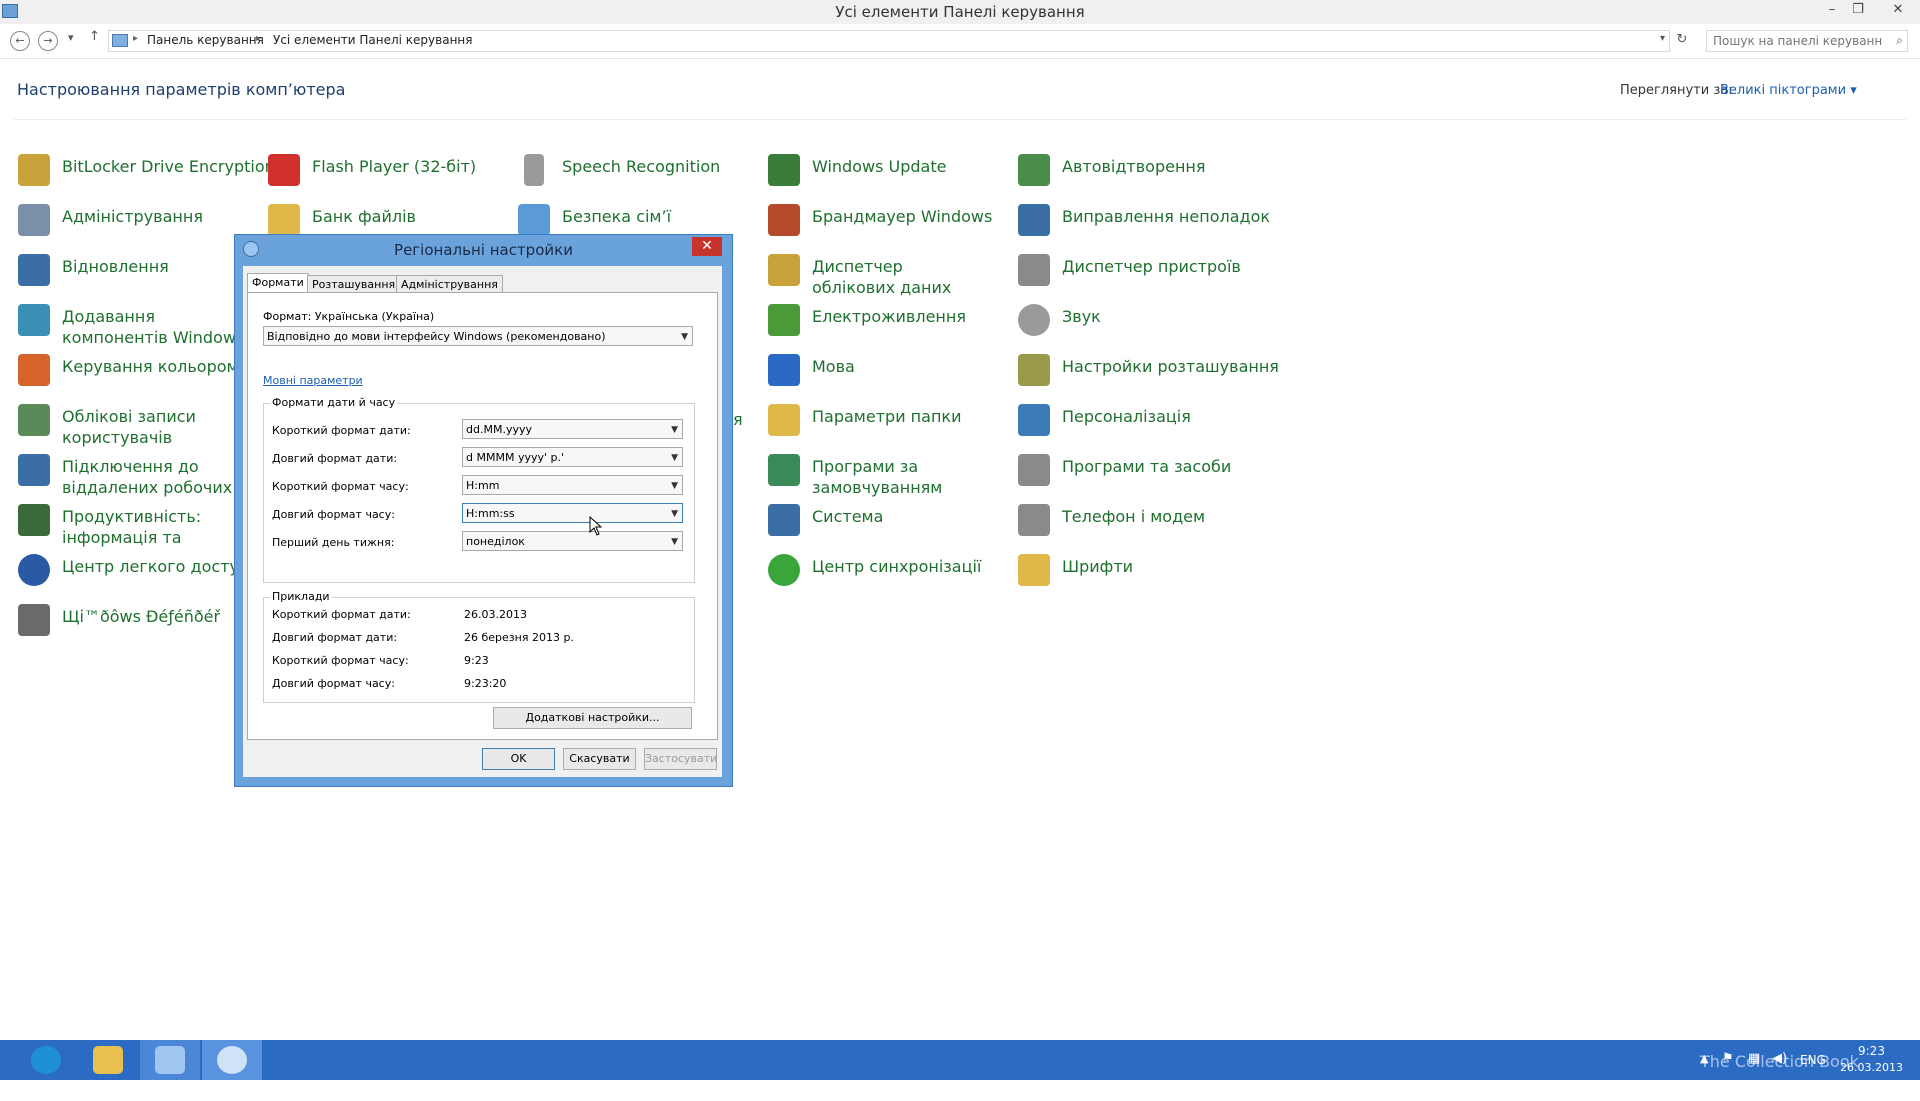 This screenshot has height=1101, width=1920. What do you see at coordinates (888, 523) in the screenshot?
I see `cp-item-system: Система` at bounding box center [888, 523].